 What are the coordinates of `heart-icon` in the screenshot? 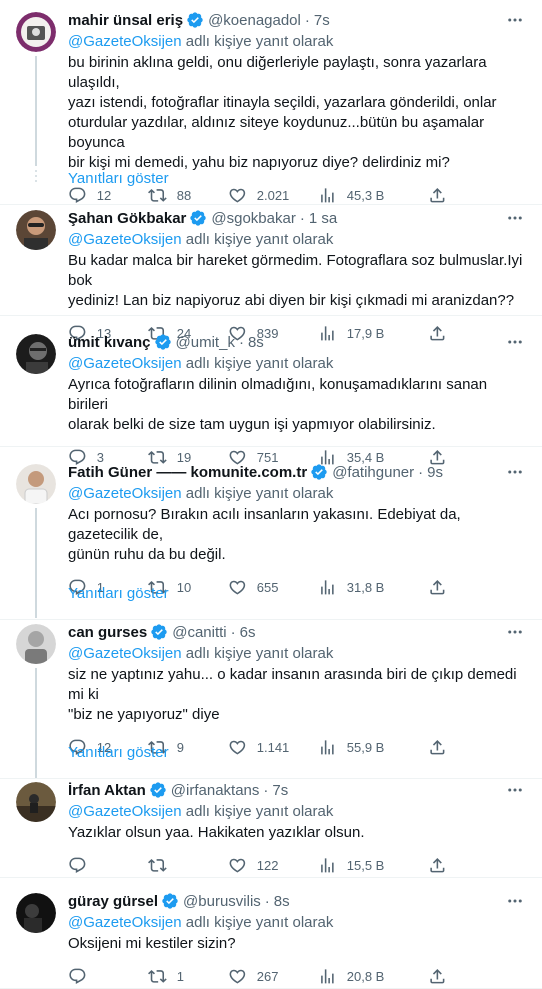 It's located at (237, 865).